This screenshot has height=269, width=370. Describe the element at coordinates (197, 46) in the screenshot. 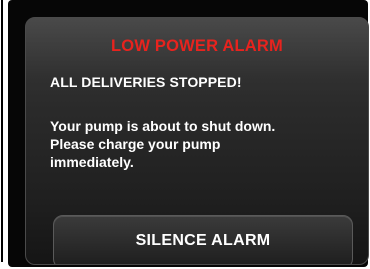

I see `alarm-title: LOW POWER ALARM` at that location.